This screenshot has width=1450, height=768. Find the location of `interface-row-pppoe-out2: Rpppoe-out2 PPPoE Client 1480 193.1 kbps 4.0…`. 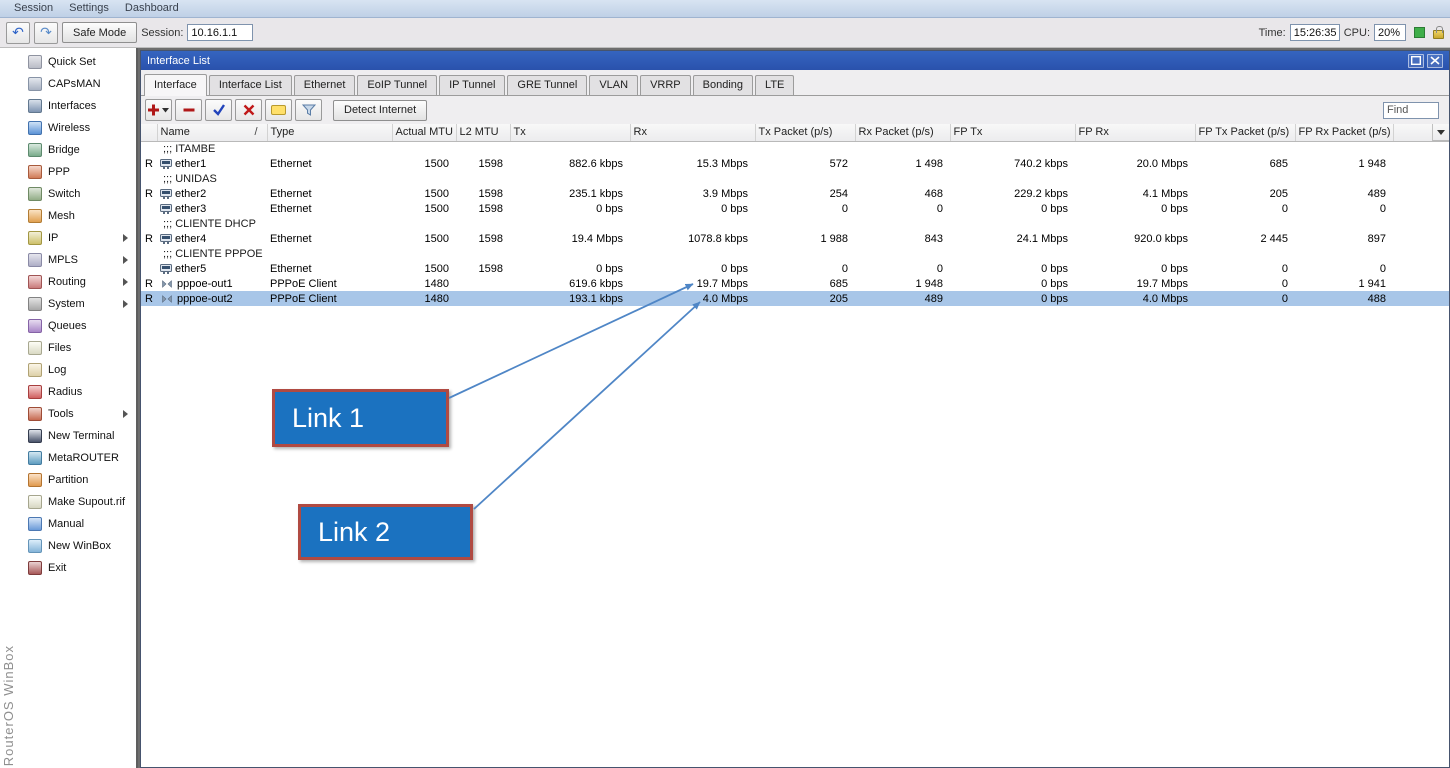

interface-row-pppoe-out2: Rpppoe-out2 PPPoE Client 1480 193.1 kbps 4.0… is located at coordinates (795, 298).